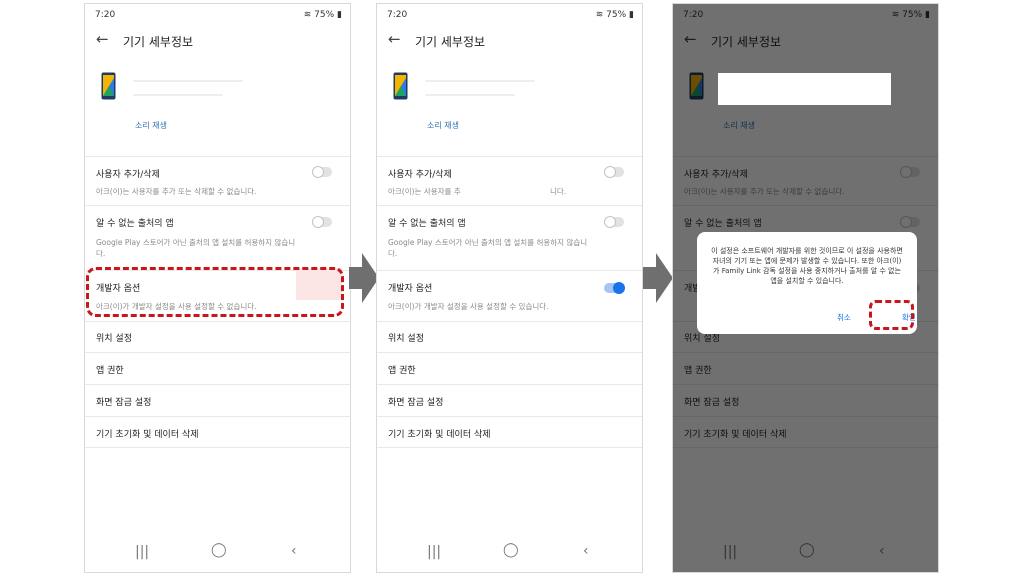 This screenshot has width=1024, height=576. Describe the element at coordinates (424, 191) in the screenshot. I see `add-user-desc-part1: 아크(이)는 사용자를 추` at that location.